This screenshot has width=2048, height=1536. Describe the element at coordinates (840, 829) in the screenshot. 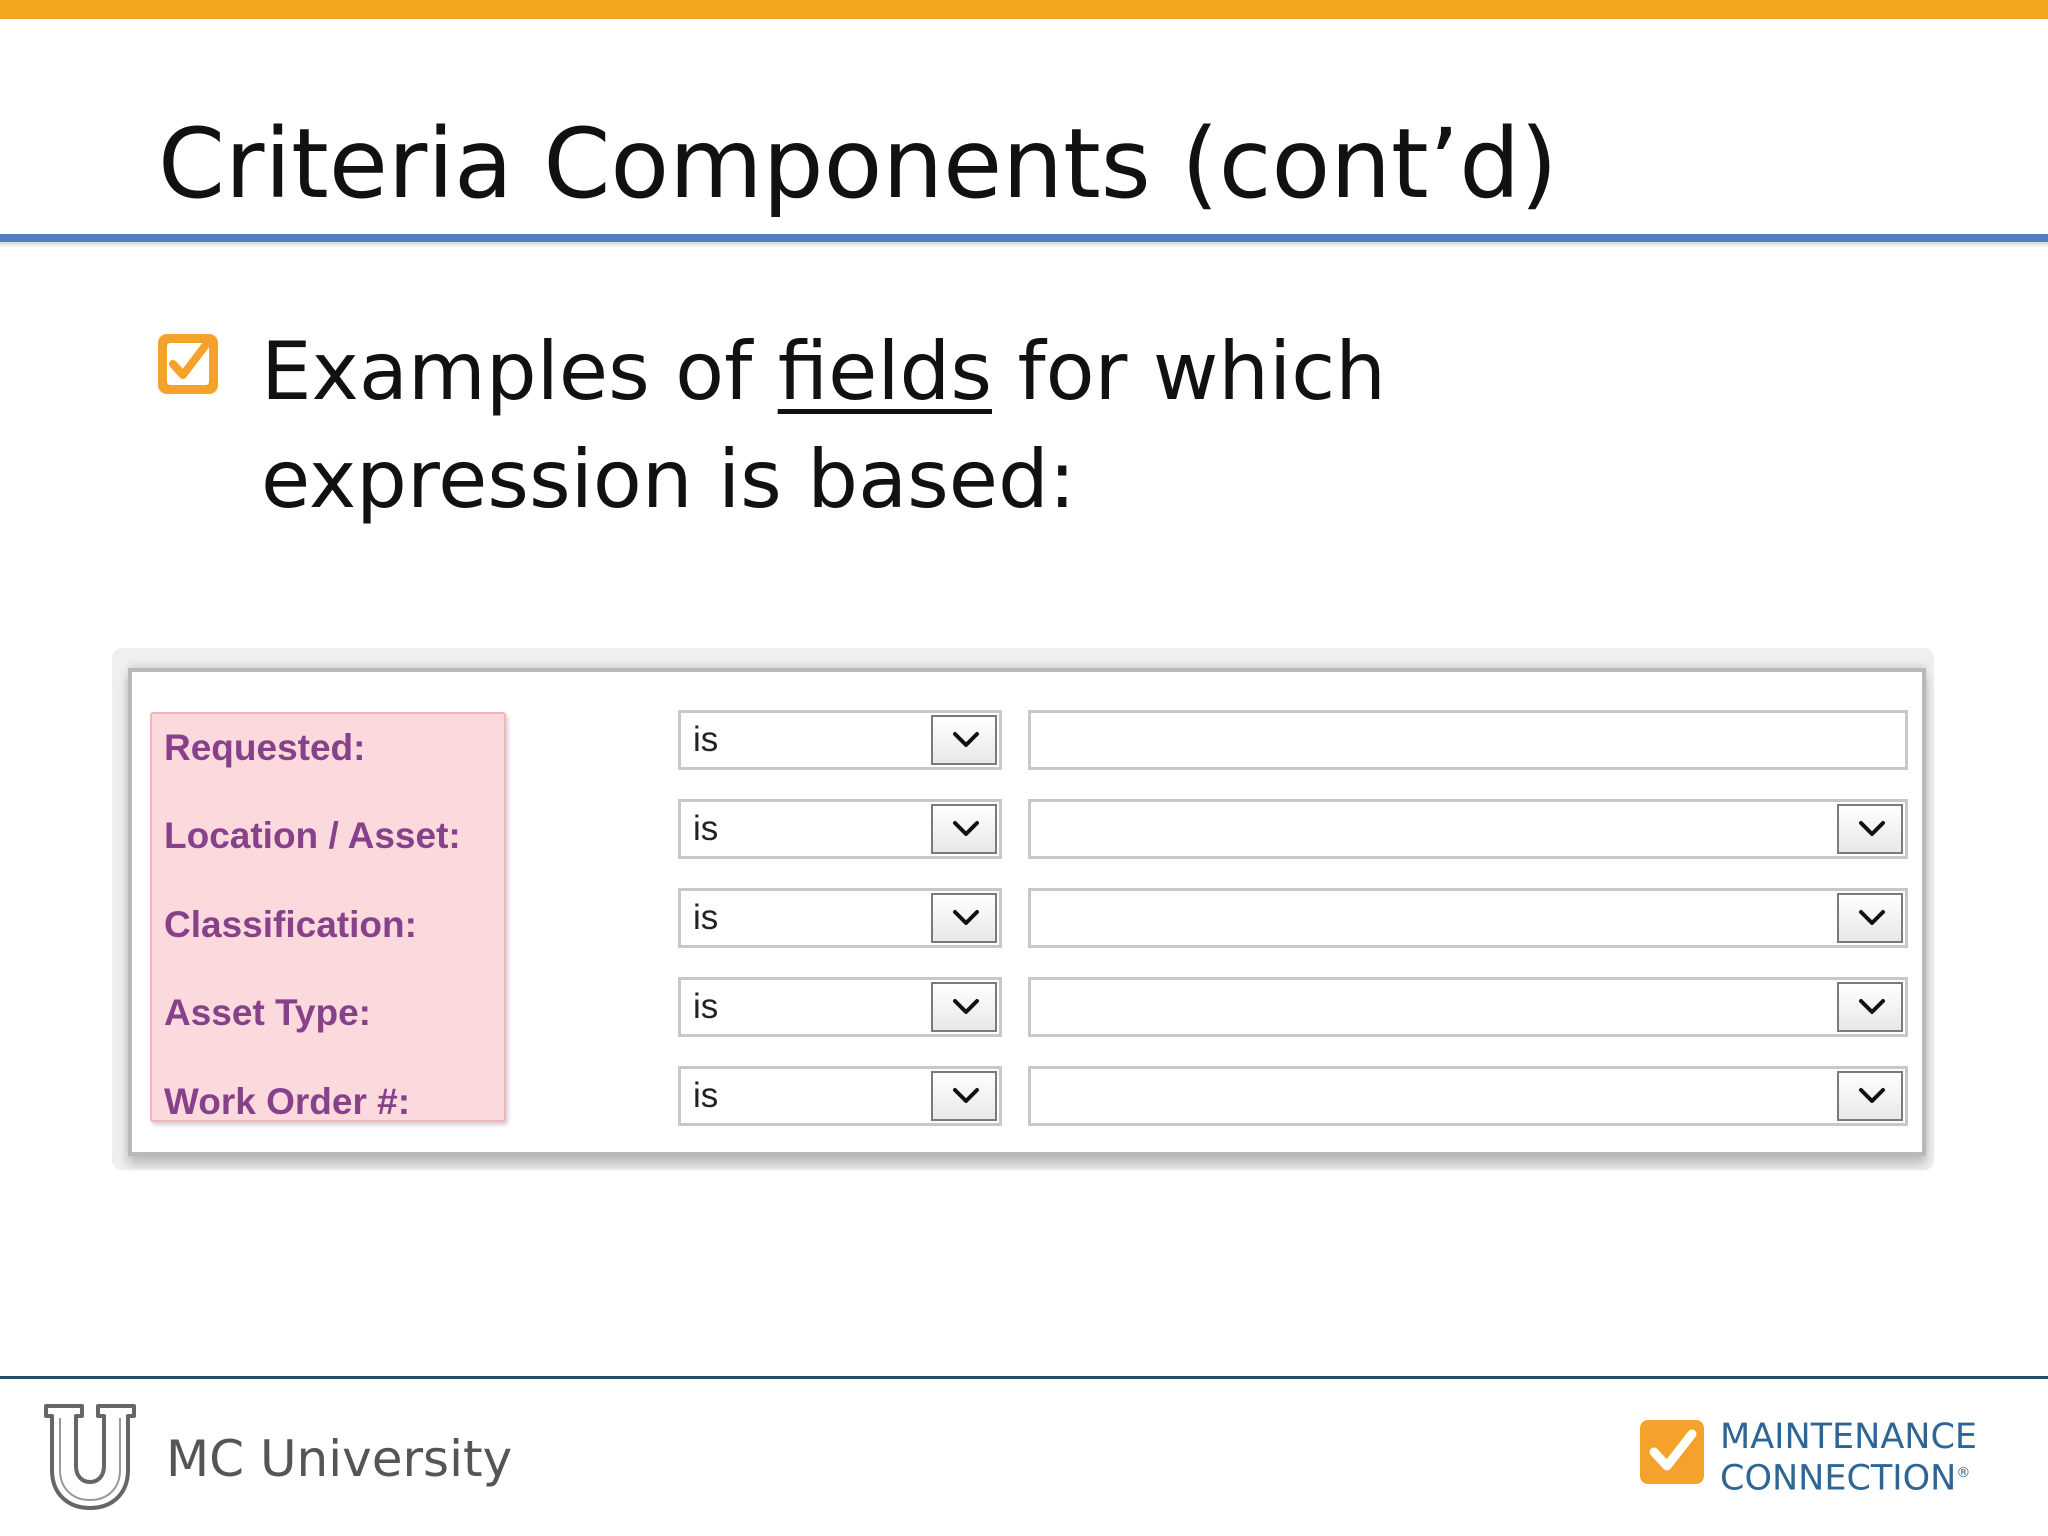

I see `operator-select-location-asset: is` at that location.